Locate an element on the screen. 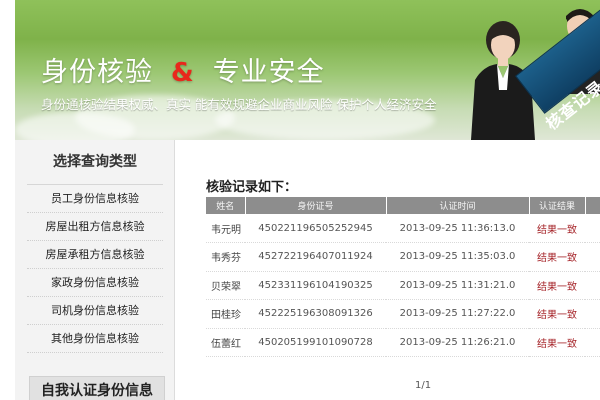 The height and width of the screenshot is (400, 600). cell-time: 2013-09-25 11:35:03.0 is located at coordinates (457, 257).